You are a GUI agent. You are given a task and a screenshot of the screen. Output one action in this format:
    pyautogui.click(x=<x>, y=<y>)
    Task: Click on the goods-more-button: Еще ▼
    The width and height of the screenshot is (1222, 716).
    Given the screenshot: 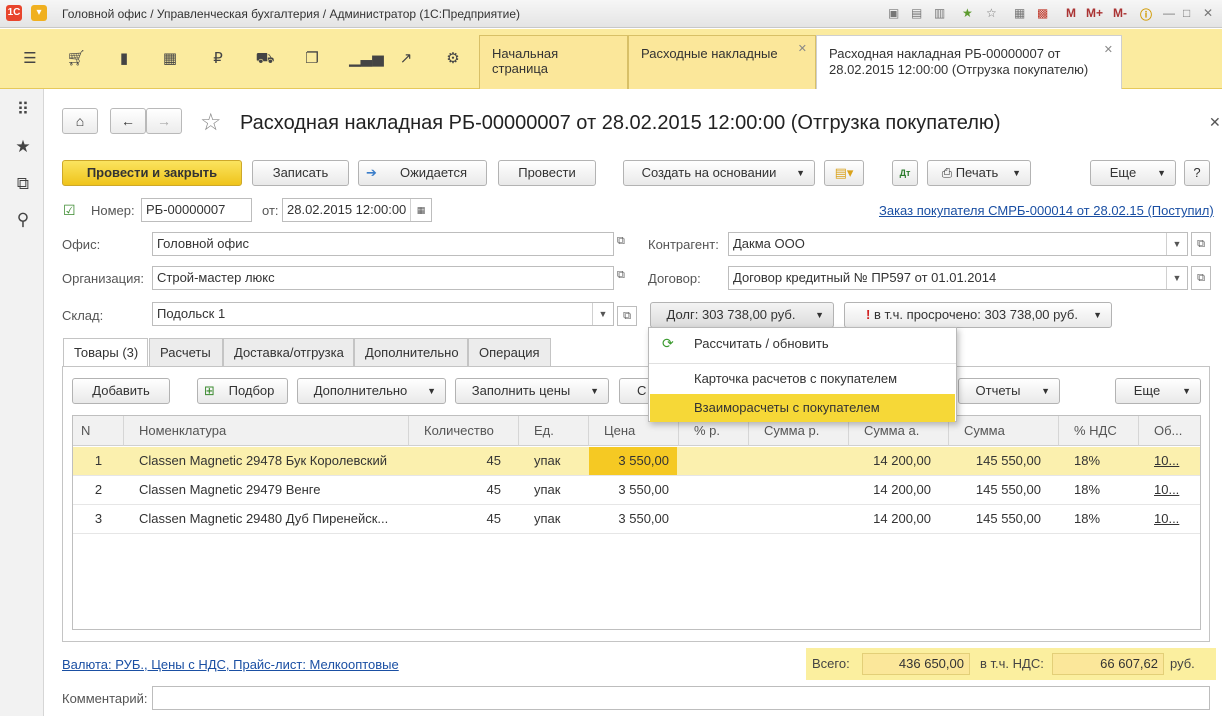 What is the action you would take?
    pyautogui.click(x=1158, y=391)
    